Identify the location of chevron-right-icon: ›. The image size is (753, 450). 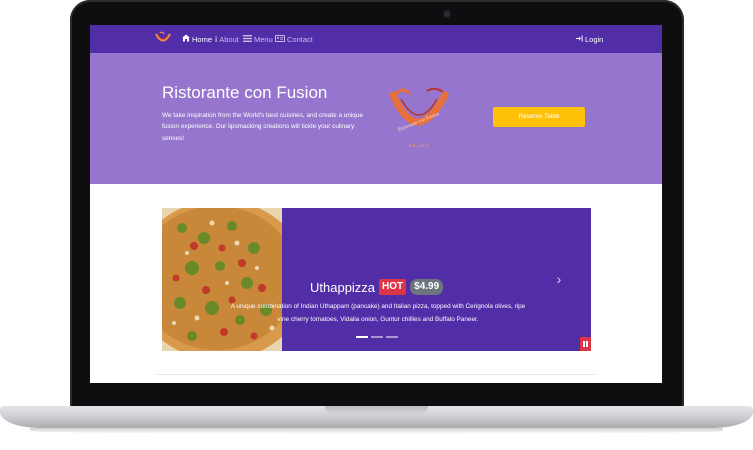
(559, 279).